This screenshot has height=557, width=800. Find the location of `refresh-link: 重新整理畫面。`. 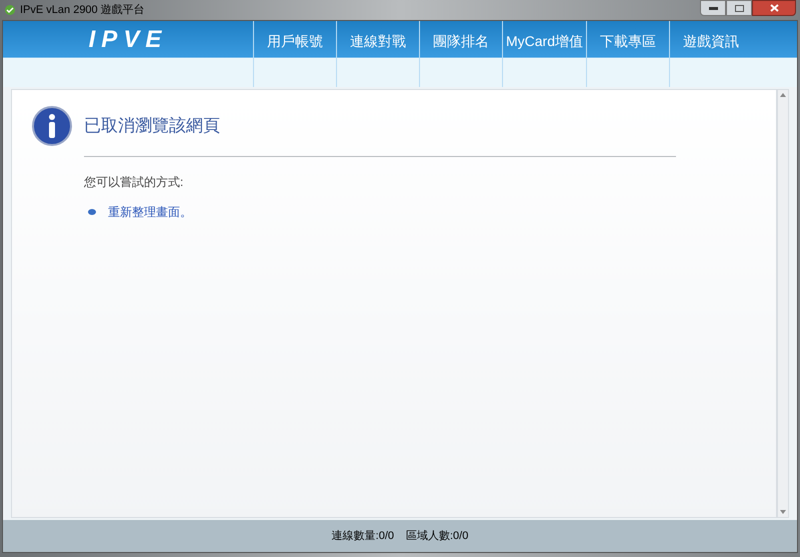

refresh-link: 重新整理畫面。 is located at coordinates (150, 212).